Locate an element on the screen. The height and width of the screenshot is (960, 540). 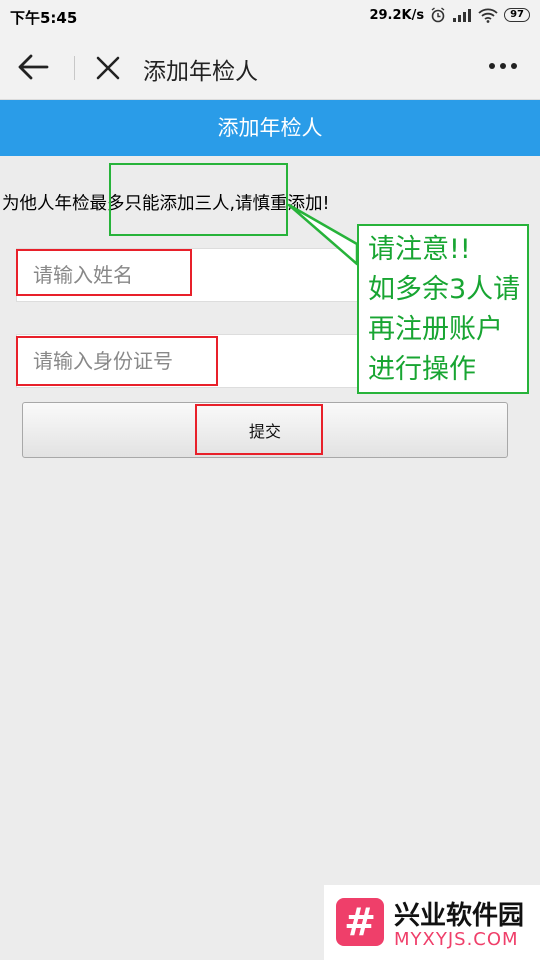
status-bar: 下午5:45 29.2K/s 97 is located at coordinates (270, 17).